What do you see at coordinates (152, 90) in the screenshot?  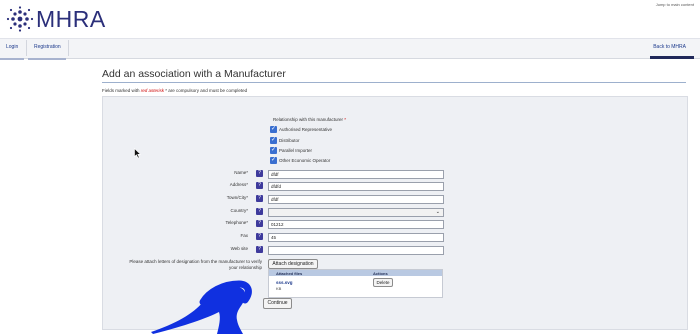 I see `mandatory-note-emphasis: red asterisk` at bounding box center [152, 90].